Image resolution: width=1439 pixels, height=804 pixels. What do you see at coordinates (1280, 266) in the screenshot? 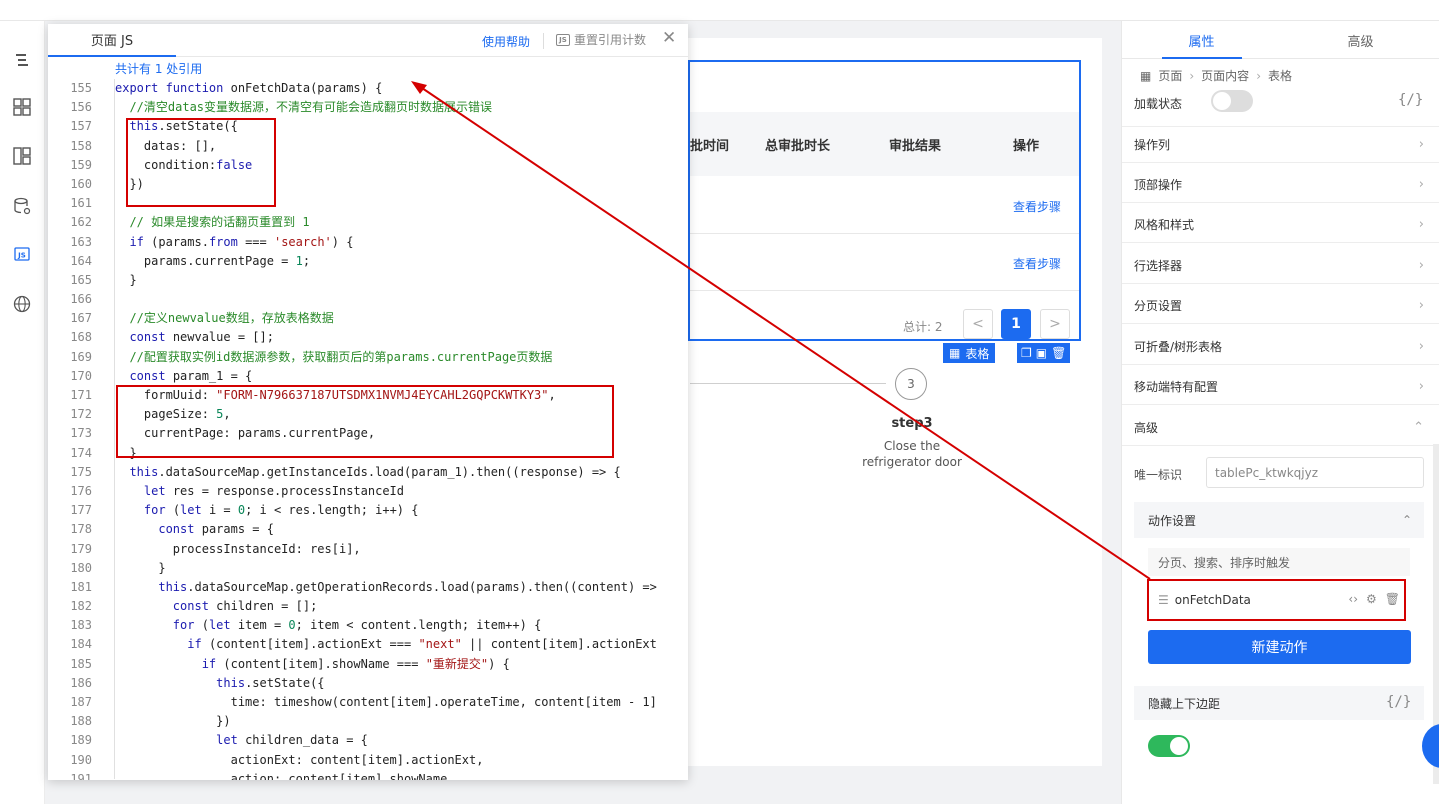
I see `section-row-selector: 行选择器 ›` at bounding box center [1280, 266].